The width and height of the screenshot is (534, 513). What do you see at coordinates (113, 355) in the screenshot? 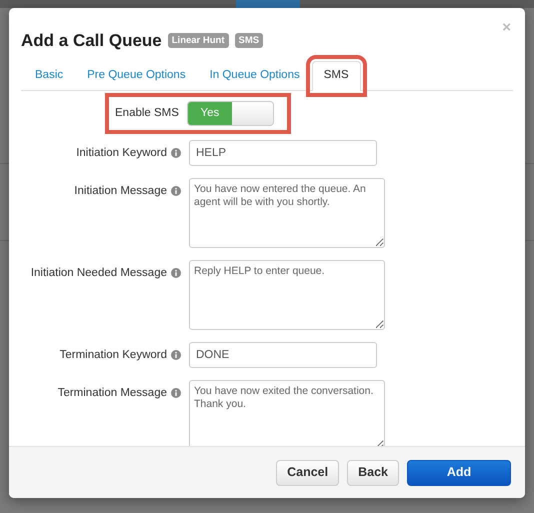
I see `field-label: Termination Keyword` at bounding box center [113, 355].